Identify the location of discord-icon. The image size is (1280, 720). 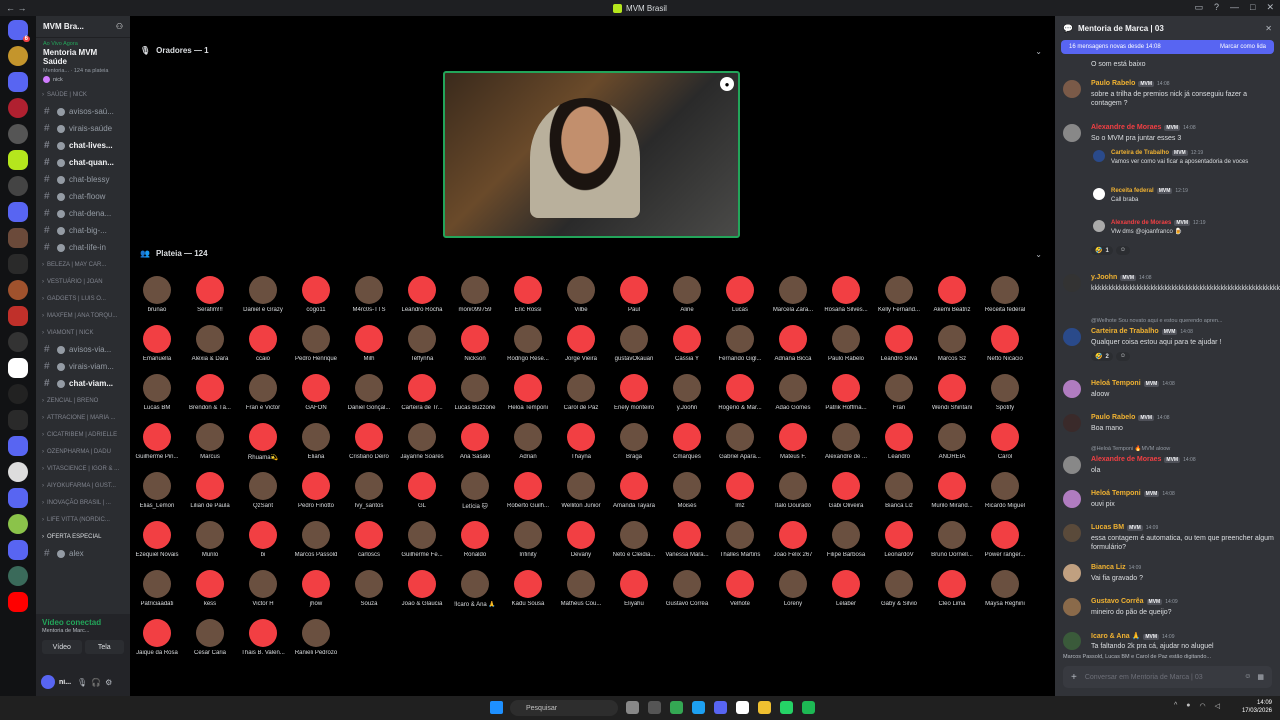
(720, 707).